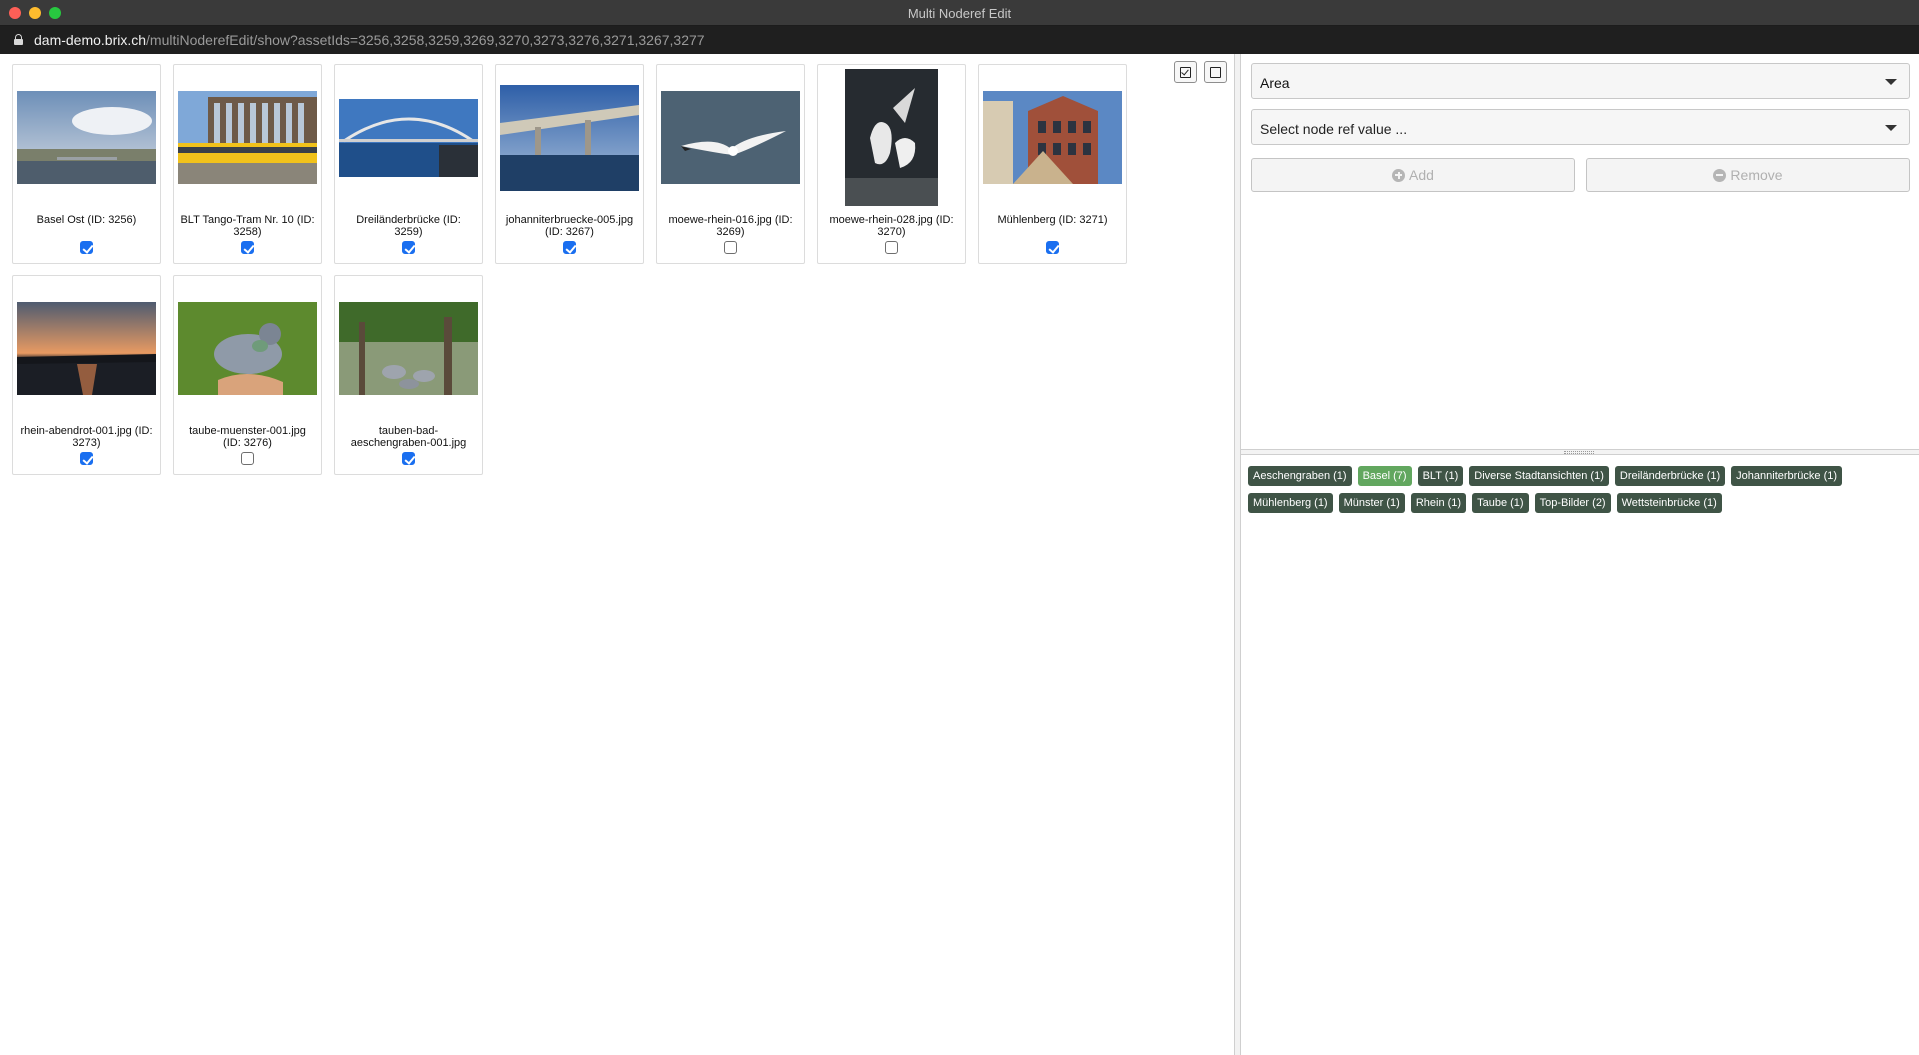  Describe the element at coordinates (86, 437) in the screenshot. I see `asset-caption: rhein-abendrot-001.jpg (ID: 3273)` at that location.